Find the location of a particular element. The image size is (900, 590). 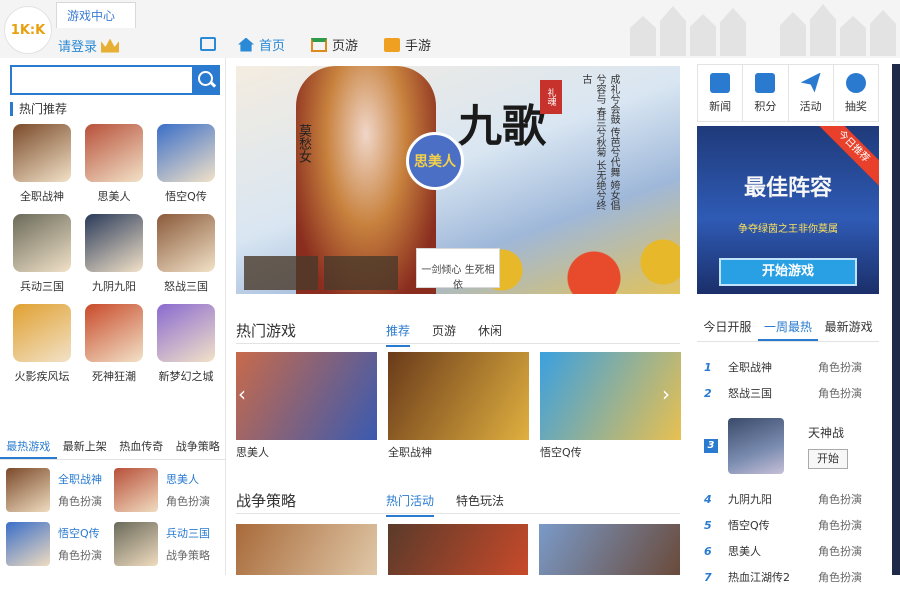

hot-game-name: 新梦幻之城 is located at coordinates (186, 376).